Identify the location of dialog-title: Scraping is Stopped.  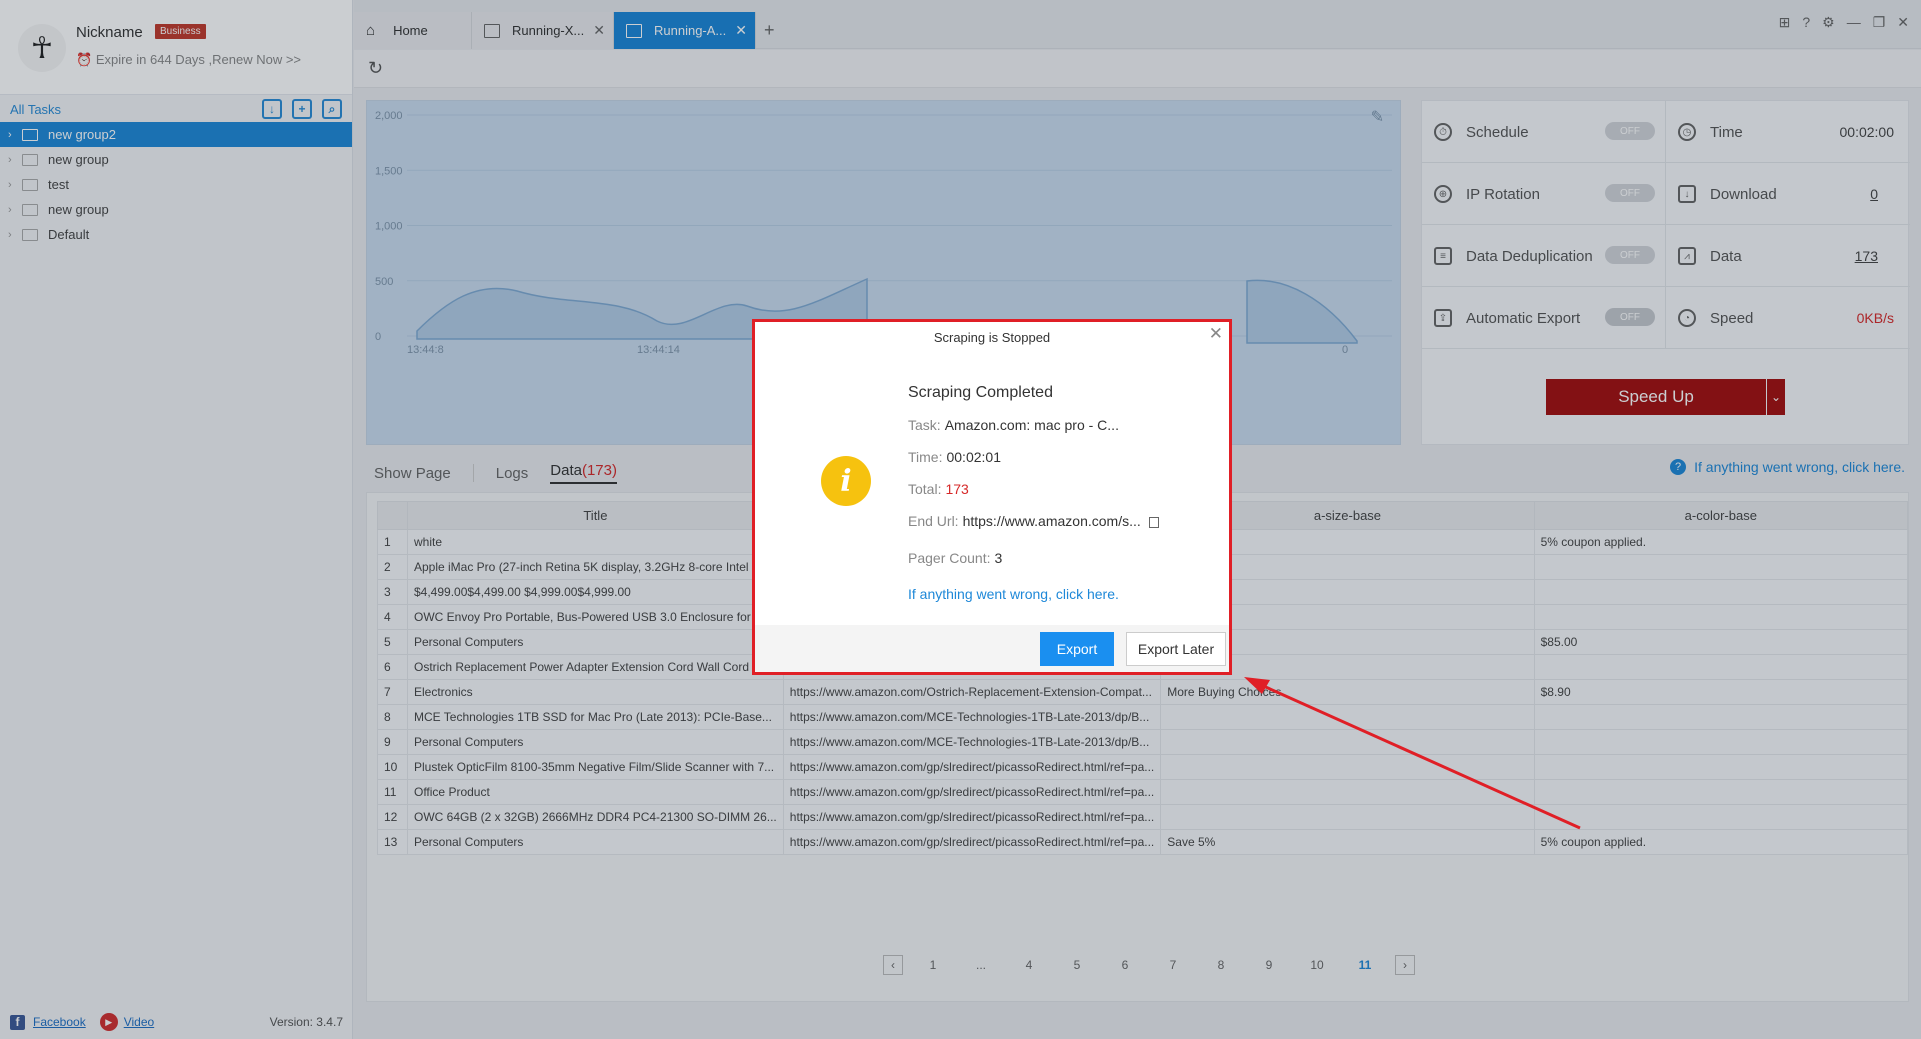
(992, 337).